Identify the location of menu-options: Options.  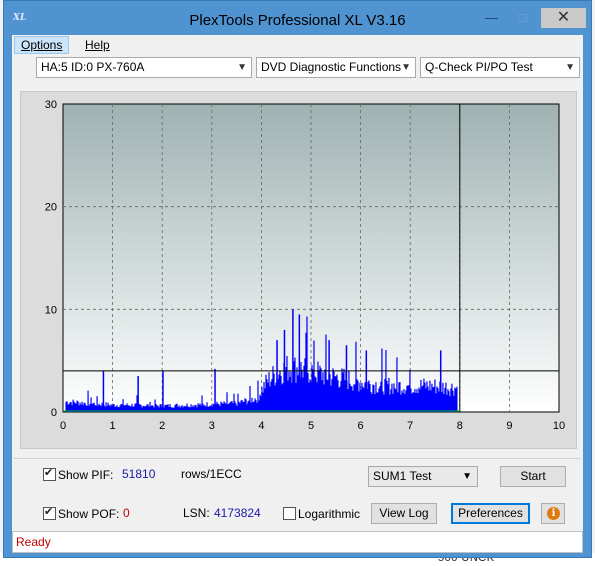
(42, 45).